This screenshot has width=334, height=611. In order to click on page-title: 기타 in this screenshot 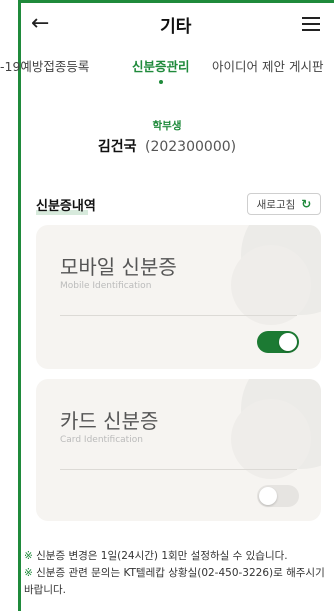, I will do `click(176, 26)`.